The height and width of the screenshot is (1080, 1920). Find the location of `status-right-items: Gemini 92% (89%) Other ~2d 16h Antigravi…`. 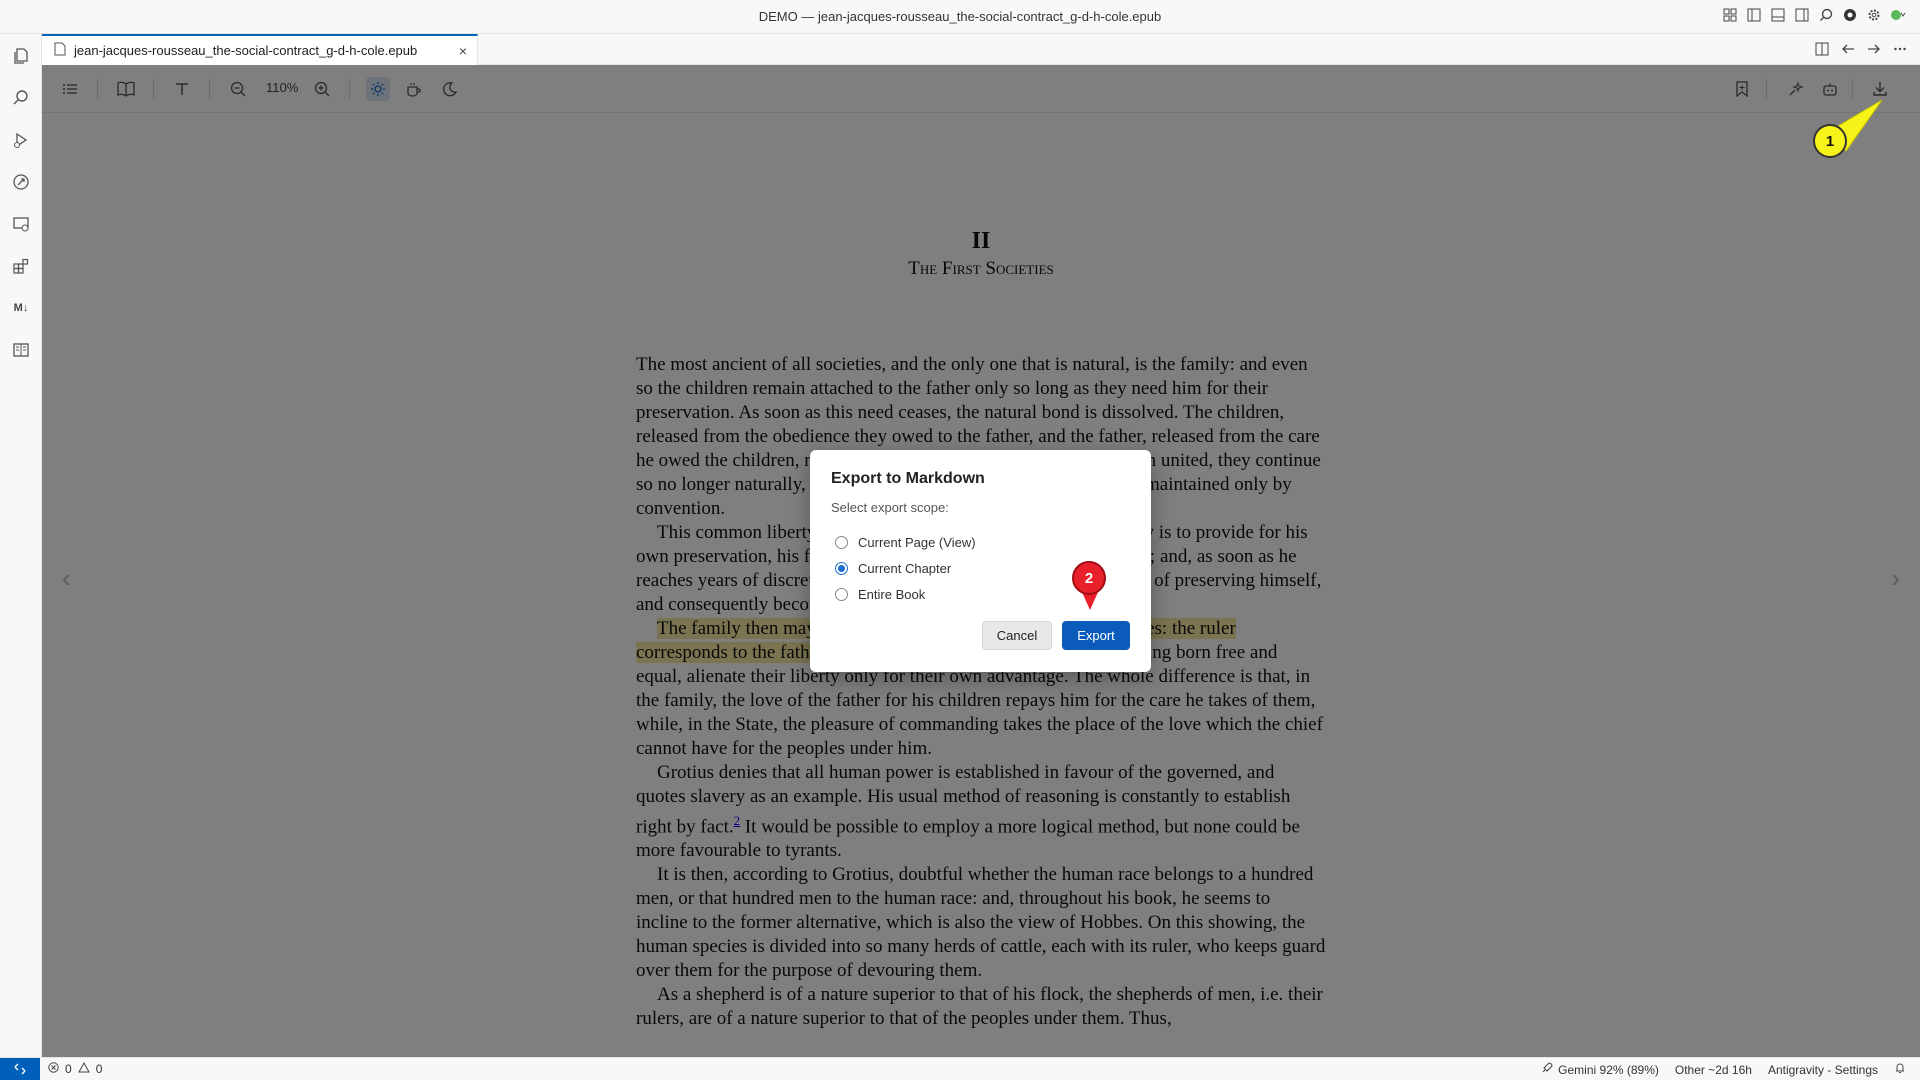

status-right-items: Gemini 92% (89%) Other ~2d 16h Antigravi… is located at coordinates (1723, 1069).